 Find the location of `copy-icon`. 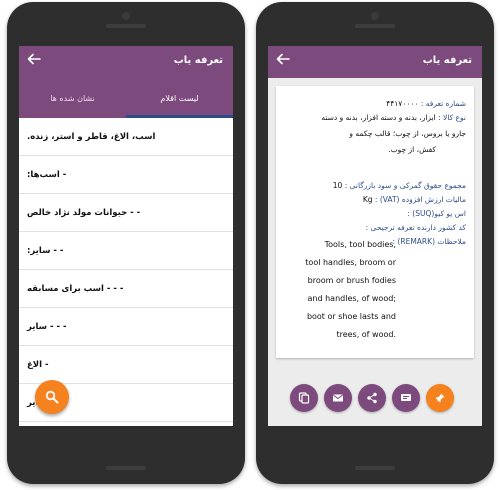

copy-icon is located at coordinates (304, 398).